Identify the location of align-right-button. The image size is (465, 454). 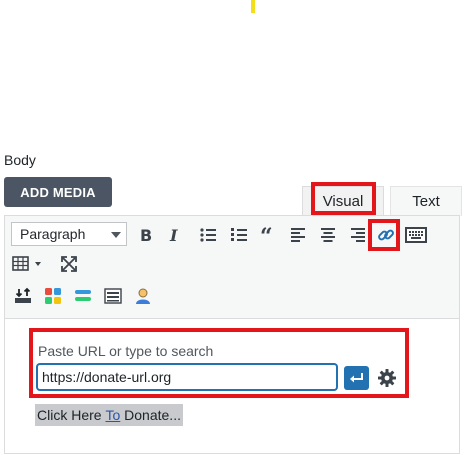
(358, 235).